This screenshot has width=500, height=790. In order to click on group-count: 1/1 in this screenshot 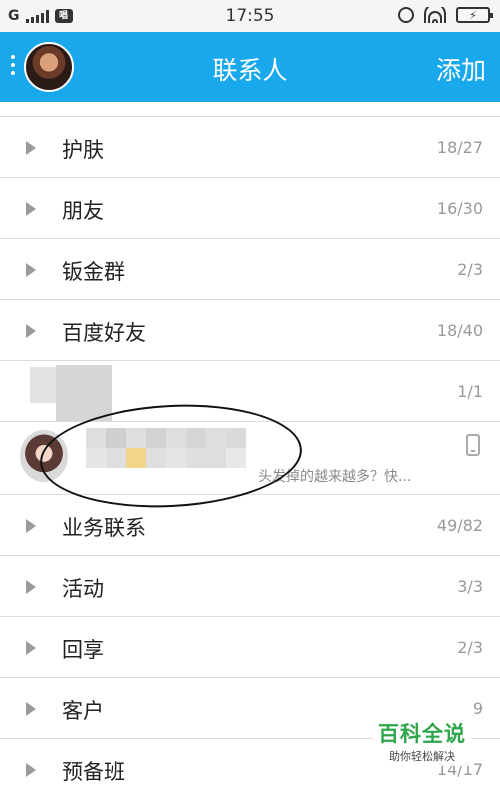, I will do `click(470, 391)`.